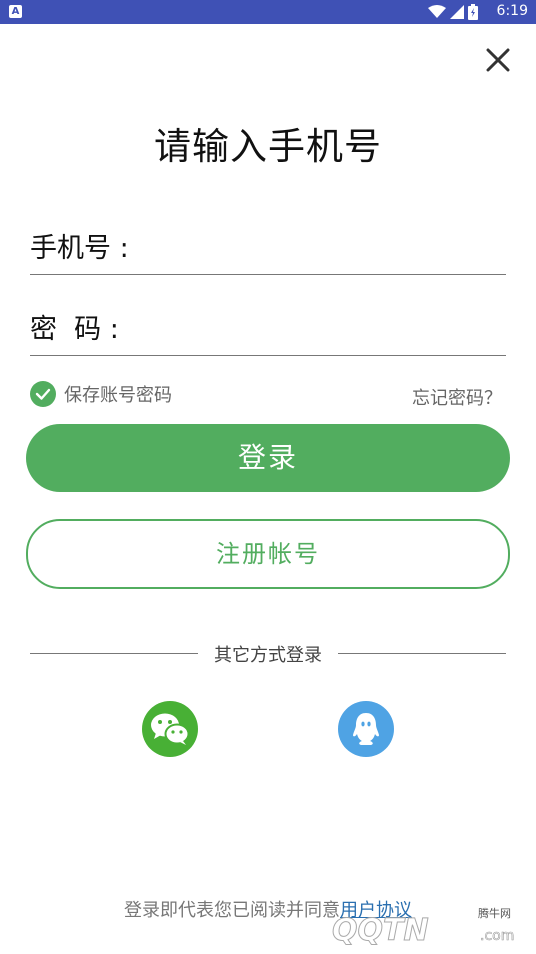 Image resolution: width=536 pixels, height=954 pixels. I want to click on register-button: 注册帐号, so click(268, 554).